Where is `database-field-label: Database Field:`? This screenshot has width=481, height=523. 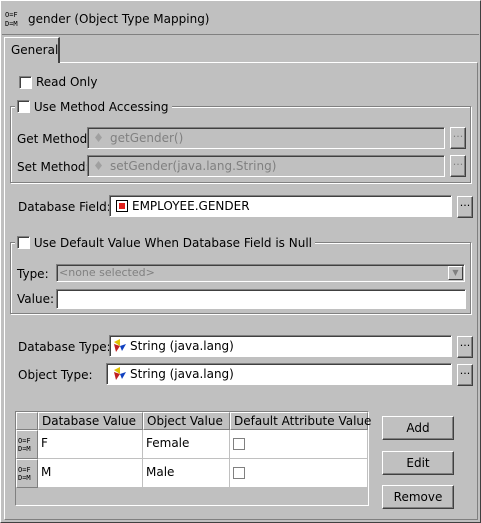 database-field-label: Database Field: is located at coordinates (64, 207).